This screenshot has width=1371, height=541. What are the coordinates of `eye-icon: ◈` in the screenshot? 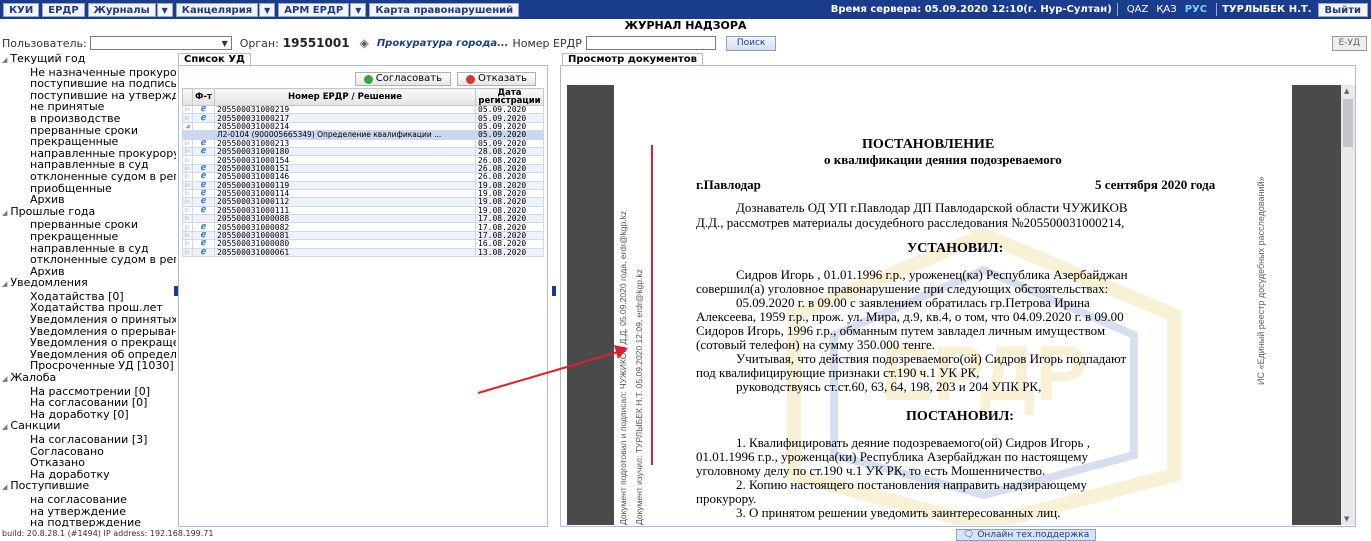 It's located at (364, 43).